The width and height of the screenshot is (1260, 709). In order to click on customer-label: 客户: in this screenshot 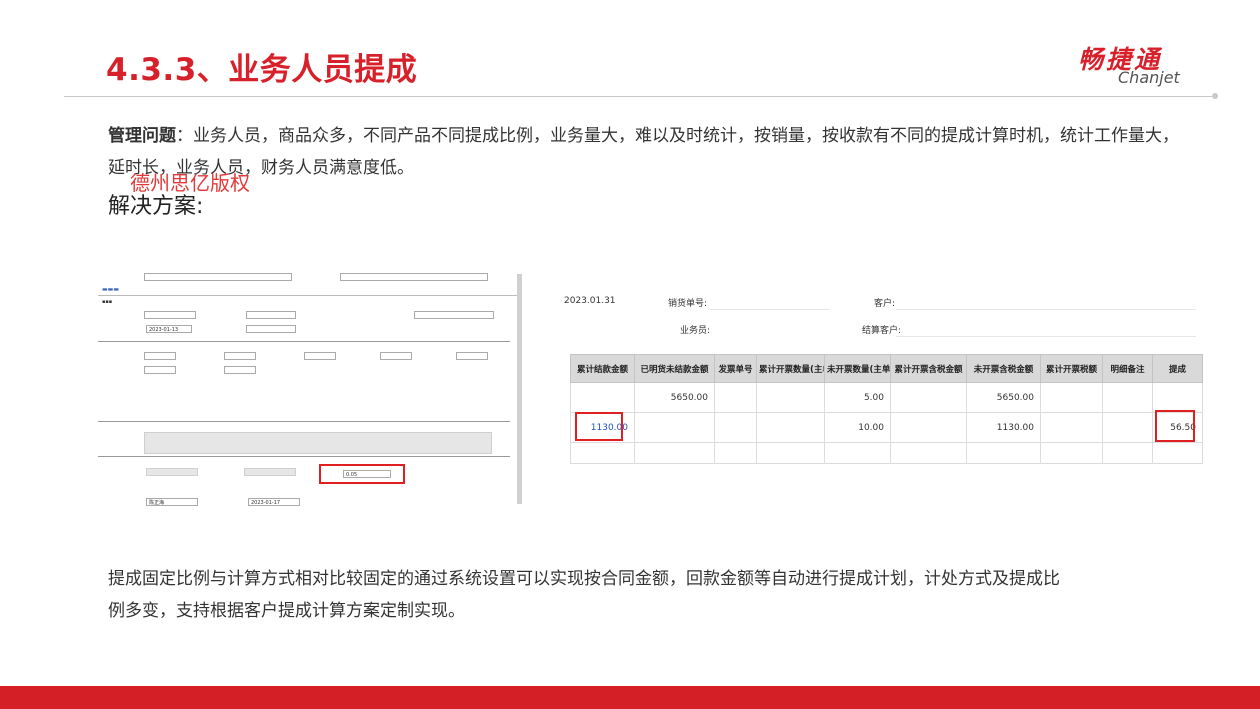, I will do `click(885, 304)`.